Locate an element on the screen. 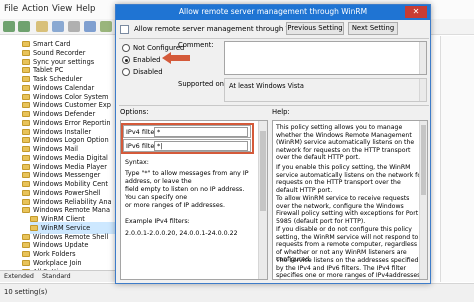  tab-extended: Extended is located at coordinates (19, 276).